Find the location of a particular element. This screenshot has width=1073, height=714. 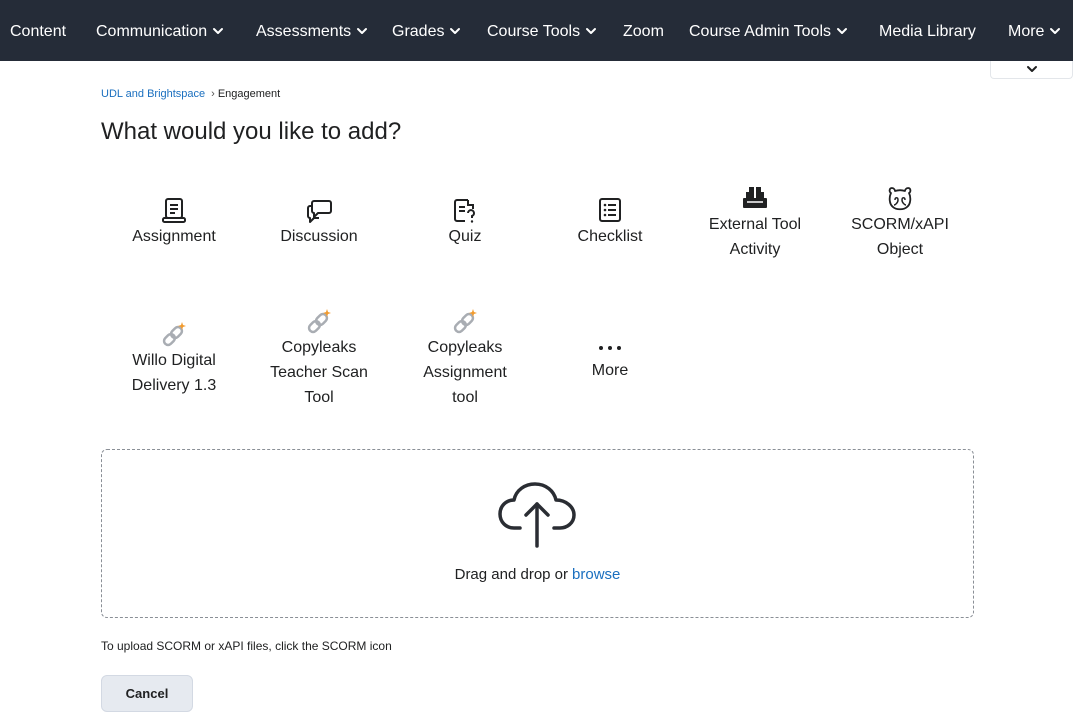

tile-willo-digital-delivery: Willo Digital Delivery 1.3 is located at coordinates (174, 359).